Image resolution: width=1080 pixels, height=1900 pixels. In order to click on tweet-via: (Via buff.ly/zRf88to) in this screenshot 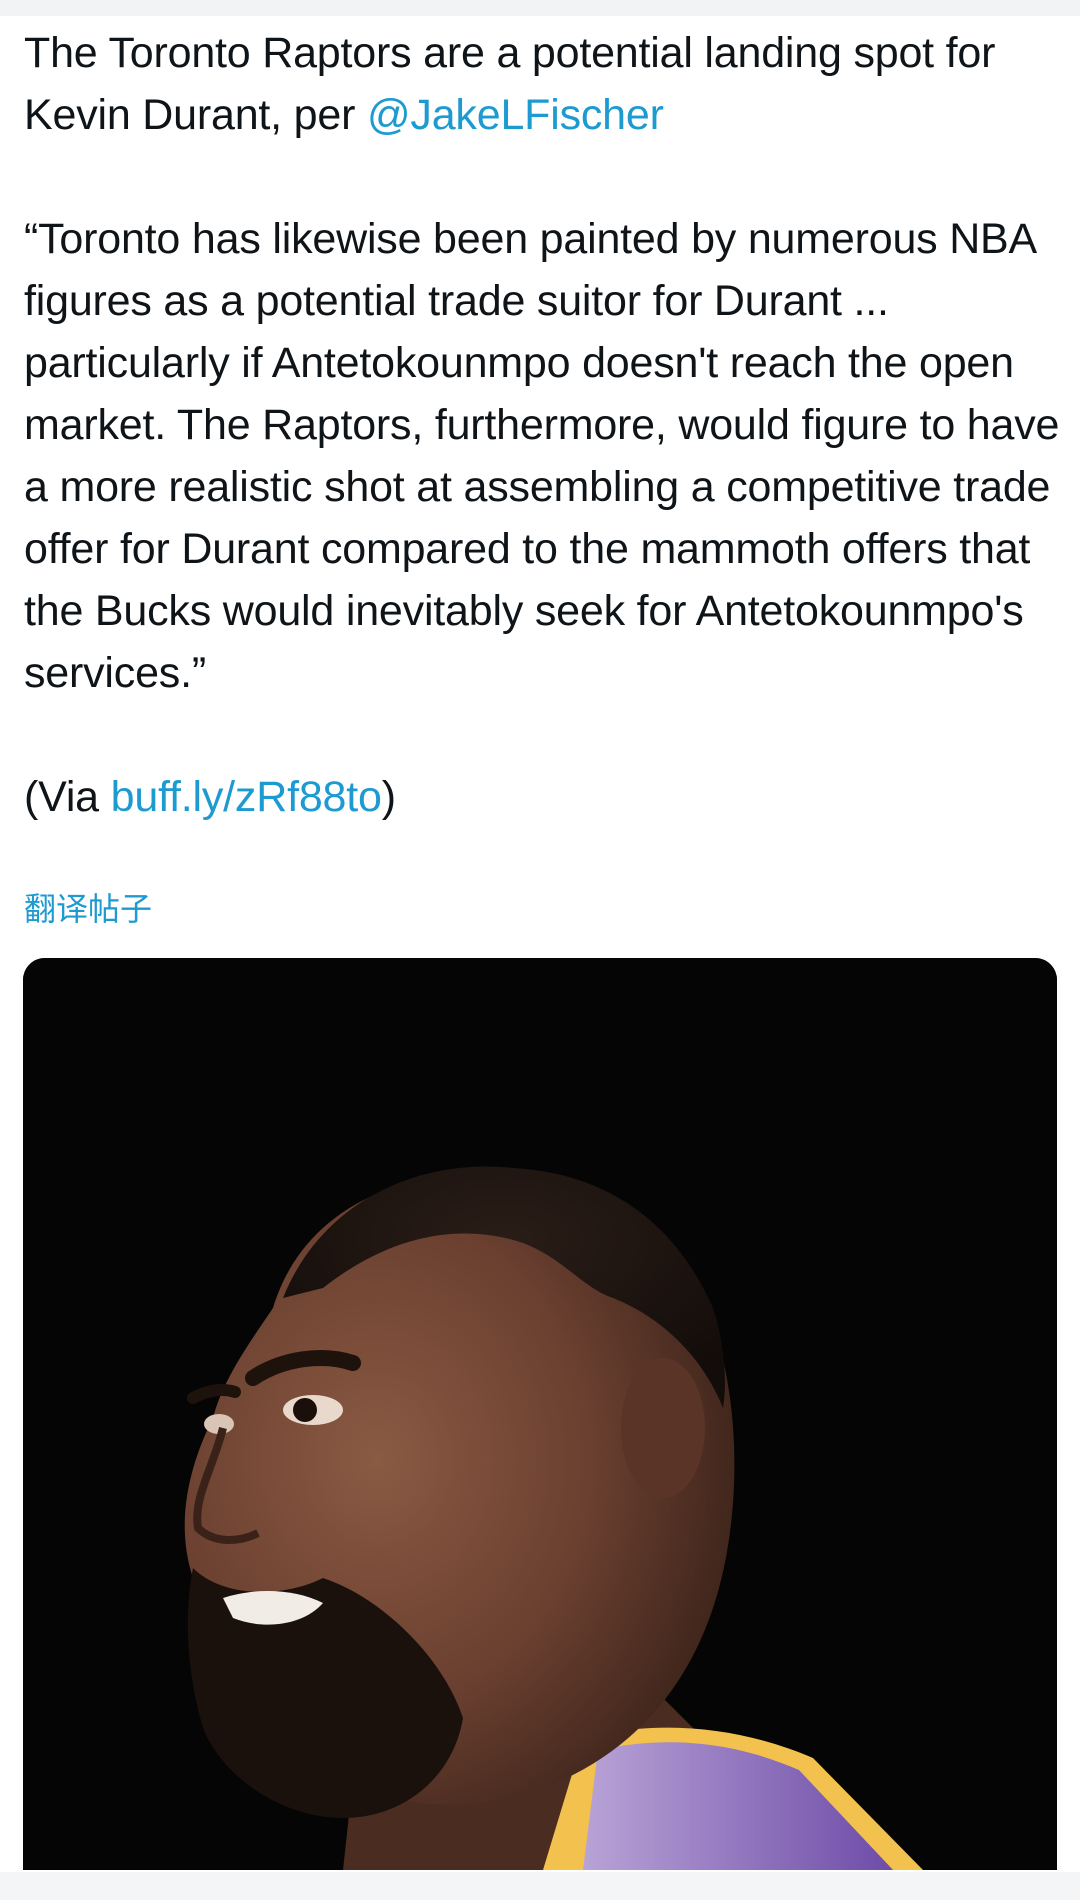, I will do `click(544, 797)`.